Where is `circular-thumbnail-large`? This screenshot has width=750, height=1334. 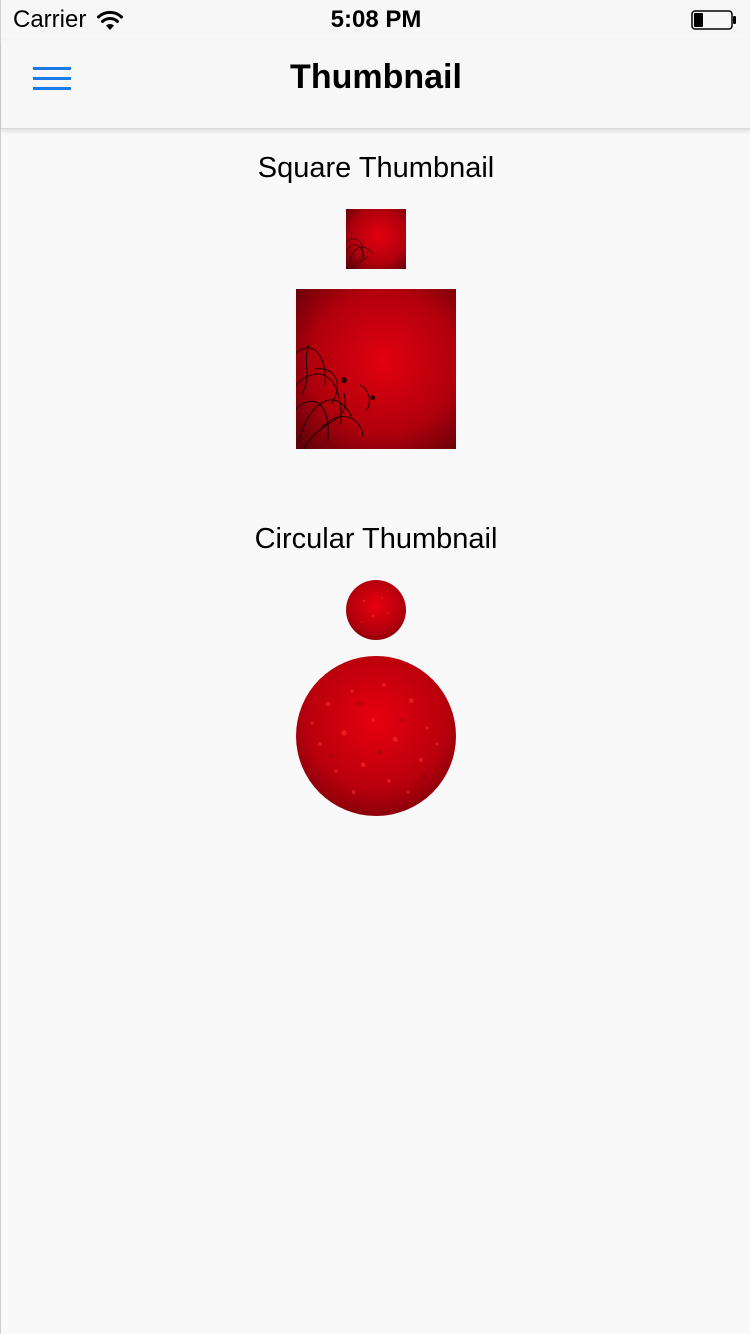 circular-thumbnail-large is located at coordinates (376, 736).